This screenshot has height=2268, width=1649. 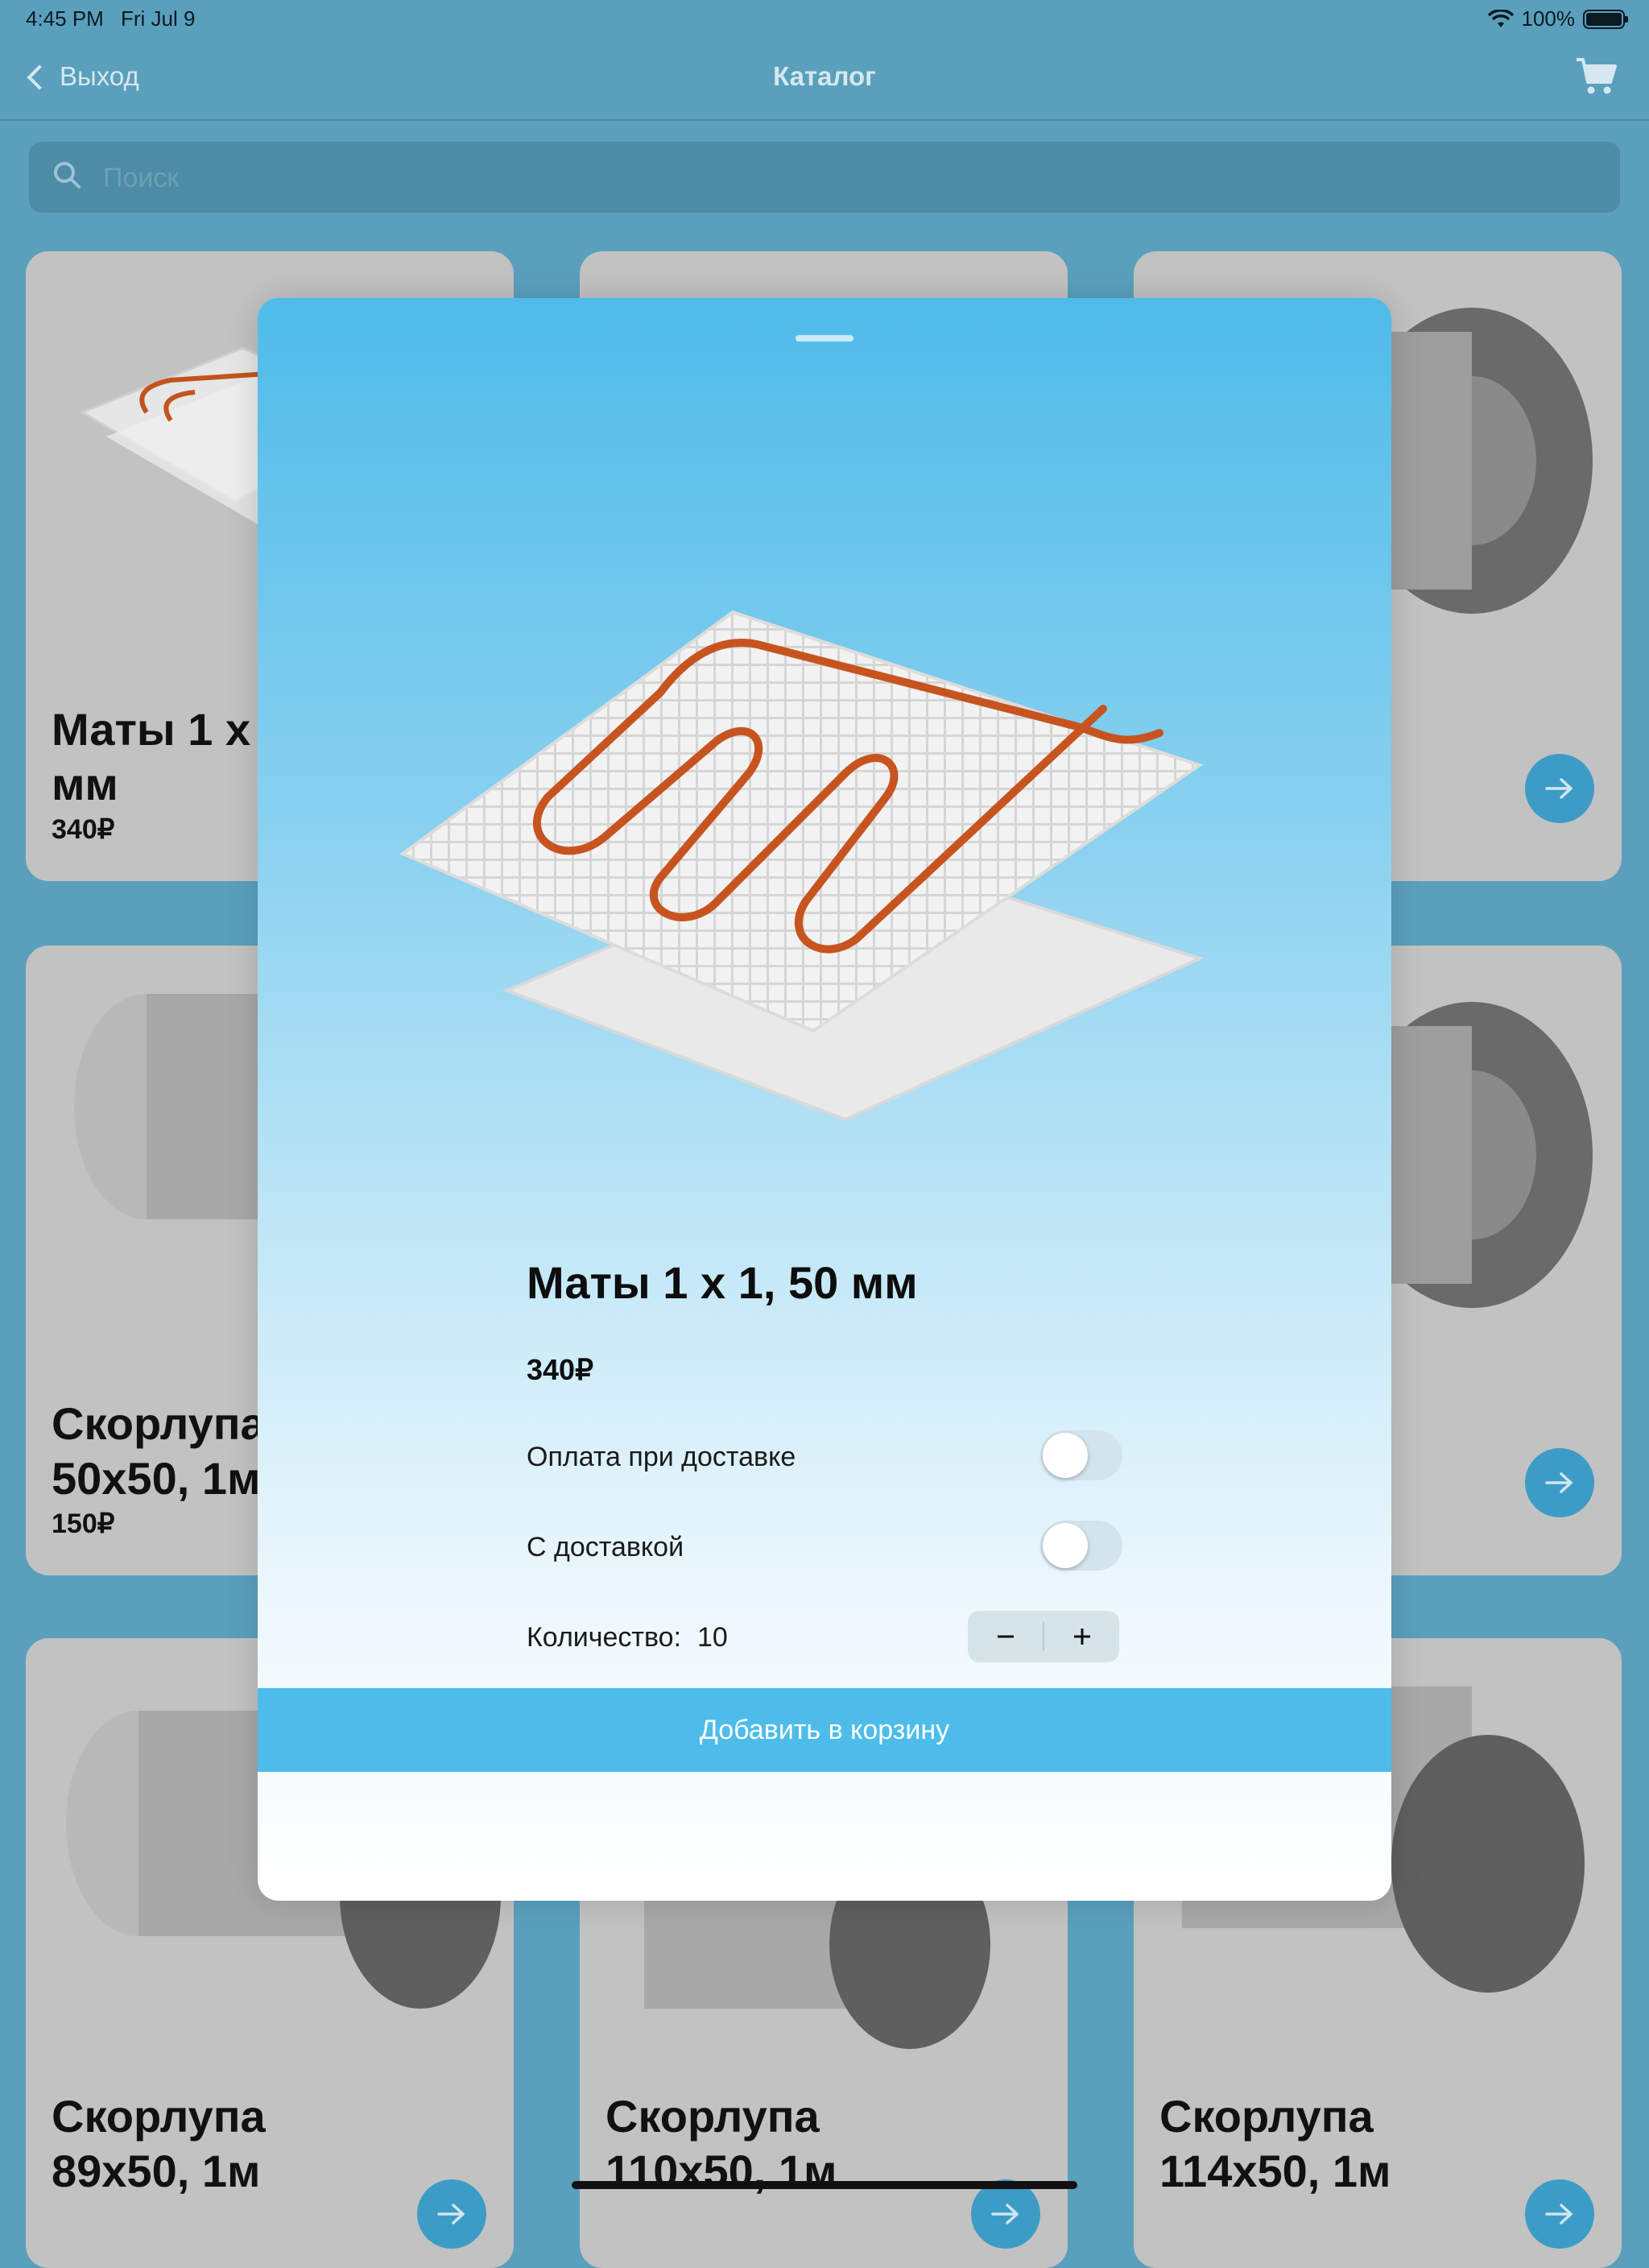 I want to click on cash-on-delivery-label: Оплата при доставке, so click(x=661, y=1457).